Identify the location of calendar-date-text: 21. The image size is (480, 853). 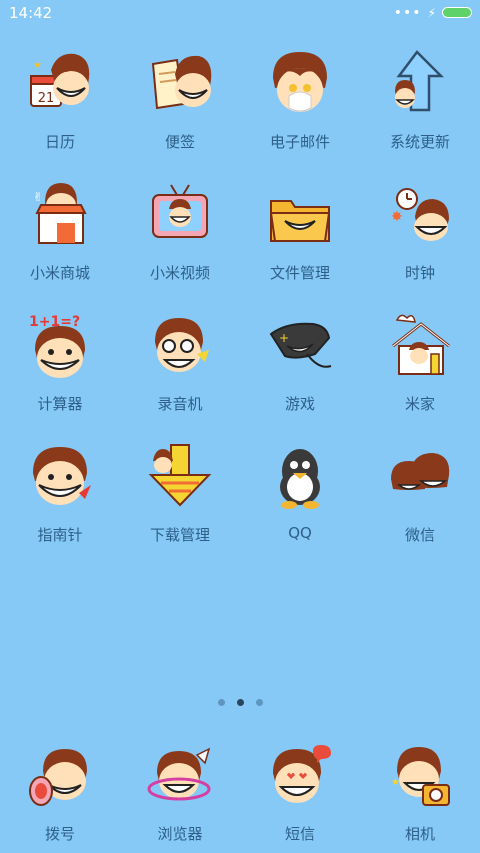
(46, 98).